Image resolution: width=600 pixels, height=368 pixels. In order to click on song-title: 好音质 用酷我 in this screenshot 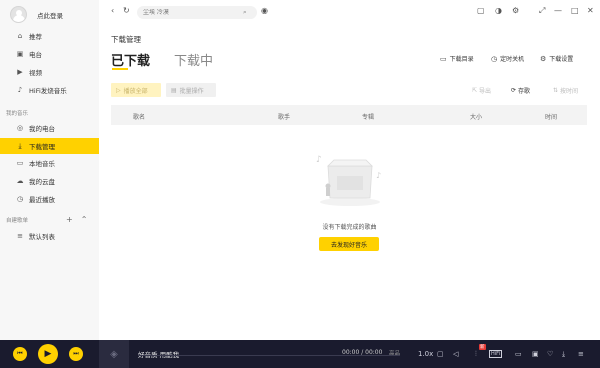, I will do `click(158, 354)`.